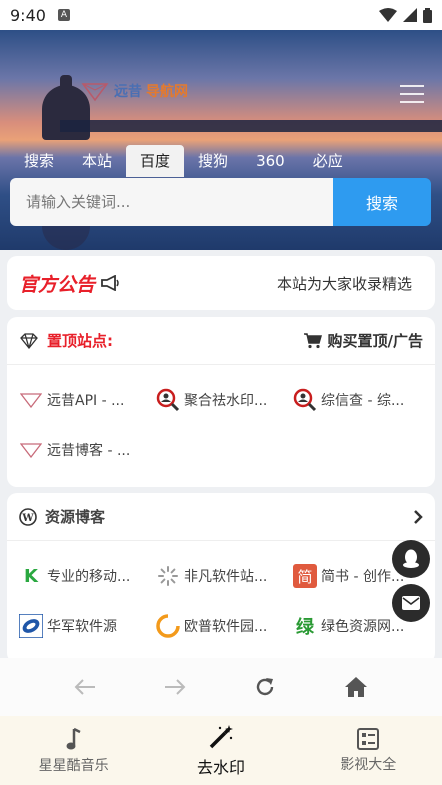 The width and height of the screenshot is (442, 785). I want to click on banner-bridge-shape, so click(251, 126).